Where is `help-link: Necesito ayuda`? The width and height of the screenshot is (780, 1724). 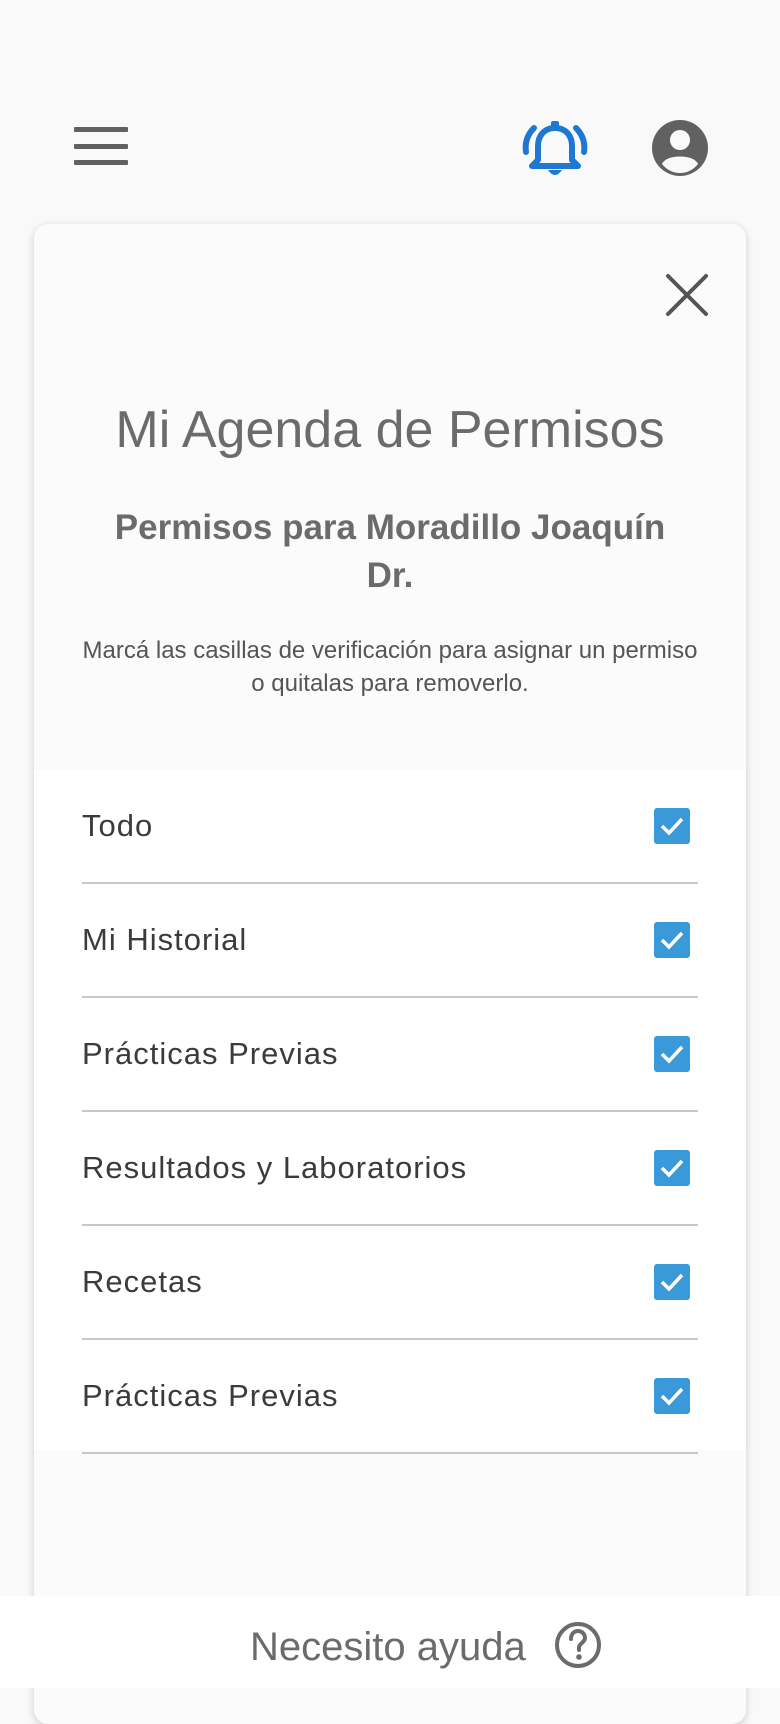 help-link: Necesito ayuda is located at coordinates (426, 1647).